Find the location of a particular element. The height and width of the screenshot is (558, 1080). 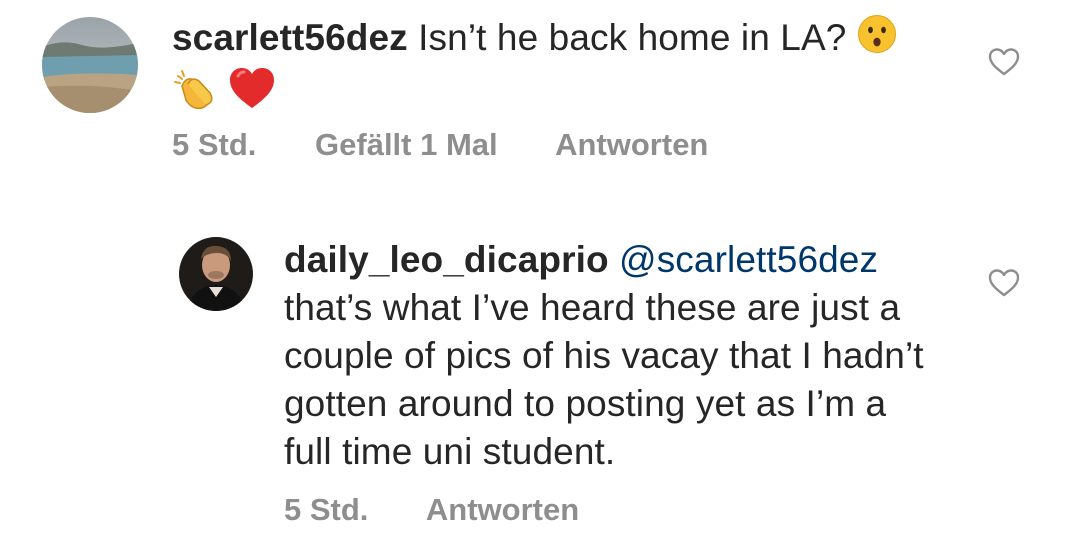

hushed-face-emoji-icon is located at coordinates (877, 40).